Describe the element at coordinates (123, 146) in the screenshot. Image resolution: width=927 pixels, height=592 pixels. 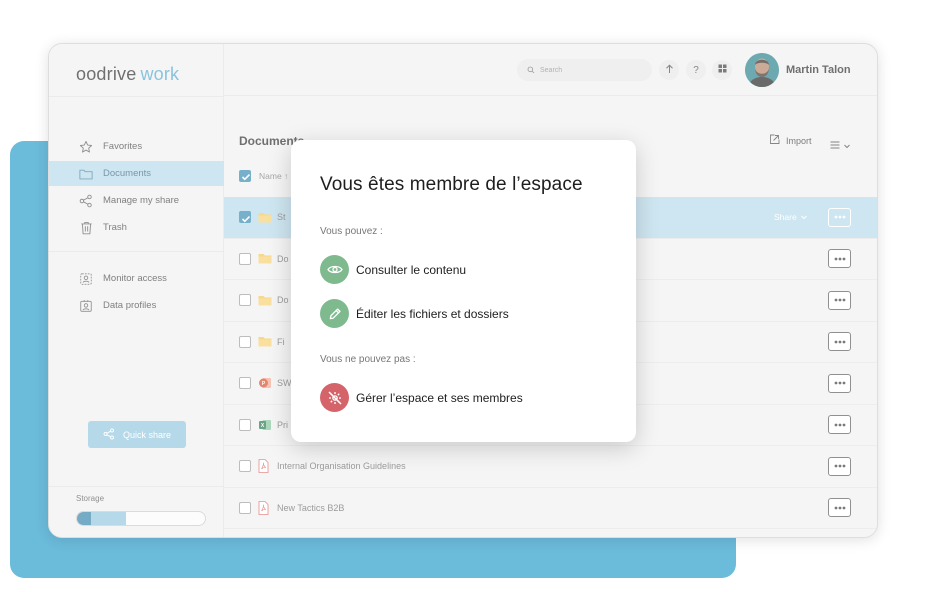
I see `sidebar-item-label: Favorites` at that location.